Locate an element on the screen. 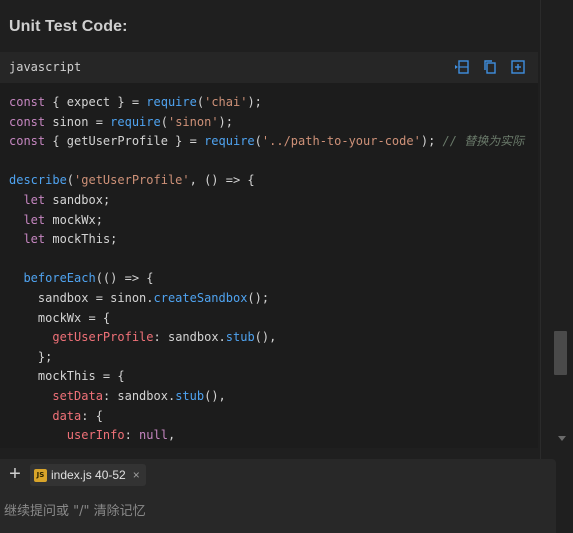  code-token: , is located at coordinates (171, 435).